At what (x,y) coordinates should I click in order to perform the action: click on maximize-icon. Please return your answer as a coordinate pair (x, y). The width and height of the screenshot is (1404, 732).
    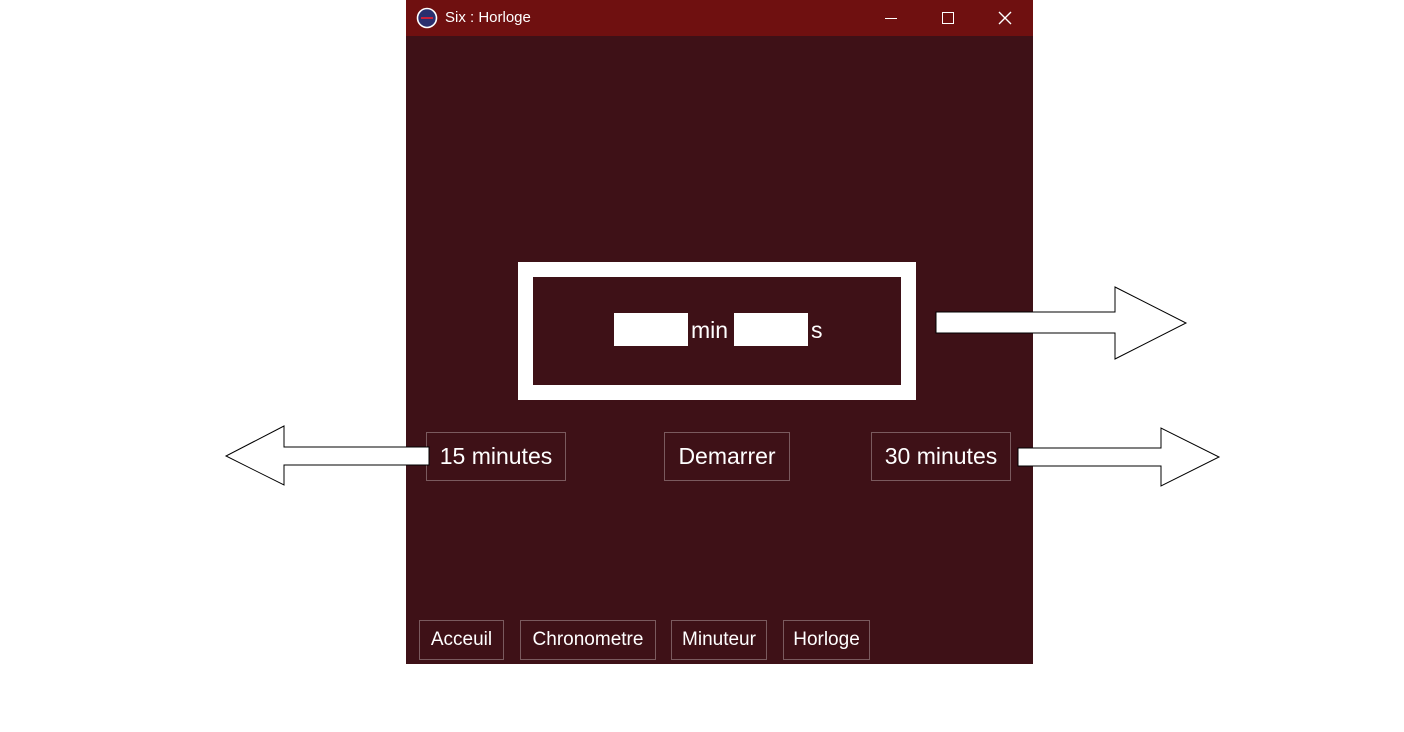
    Looking at the image, I should click on (948, 18).